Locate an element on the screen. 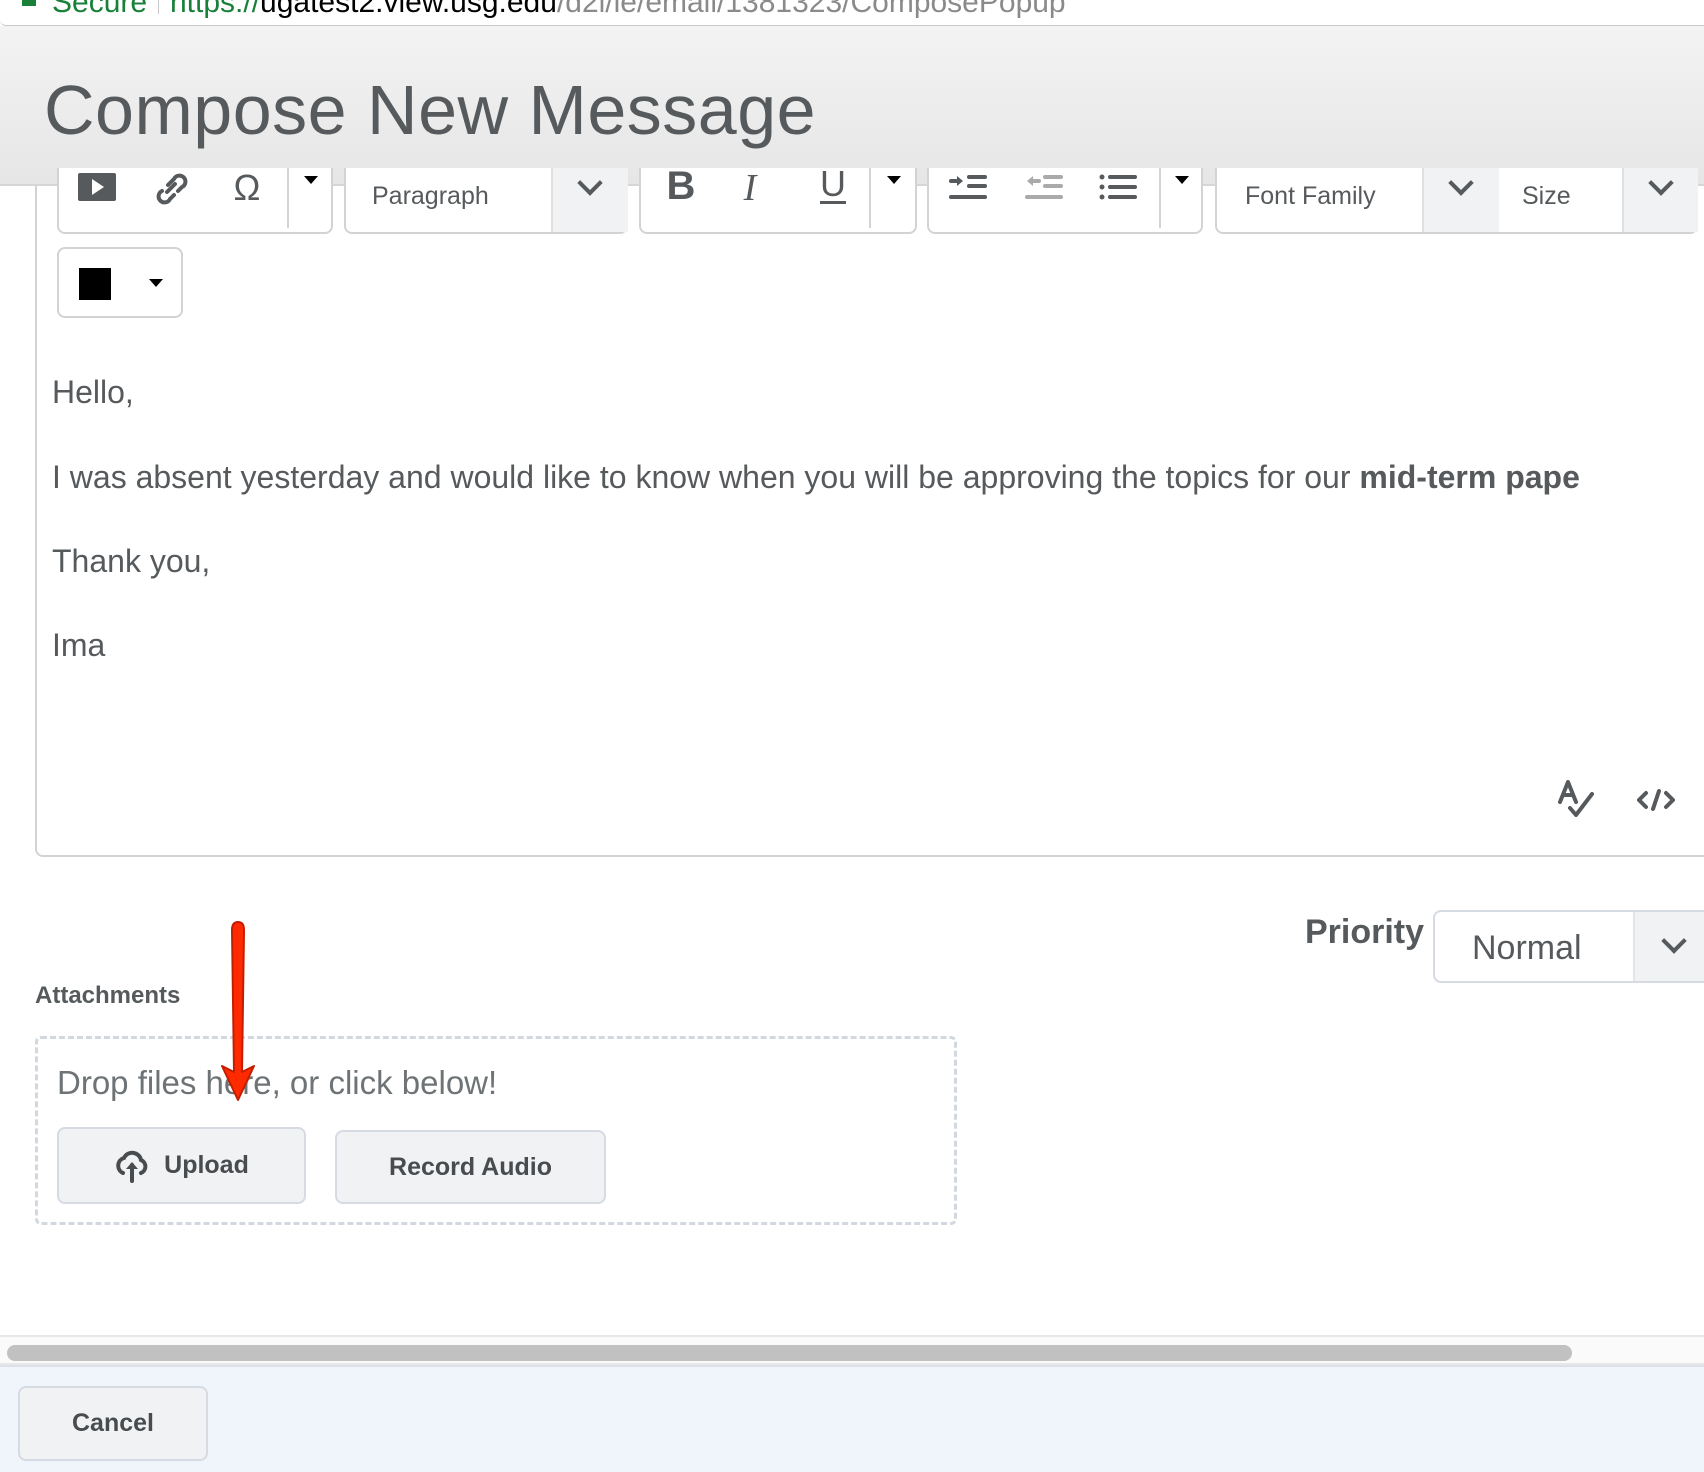 Image resolution: width=1704 pixels, height=1472 pixels. attachments-label: Attachments is located at coordinates (108, 995).